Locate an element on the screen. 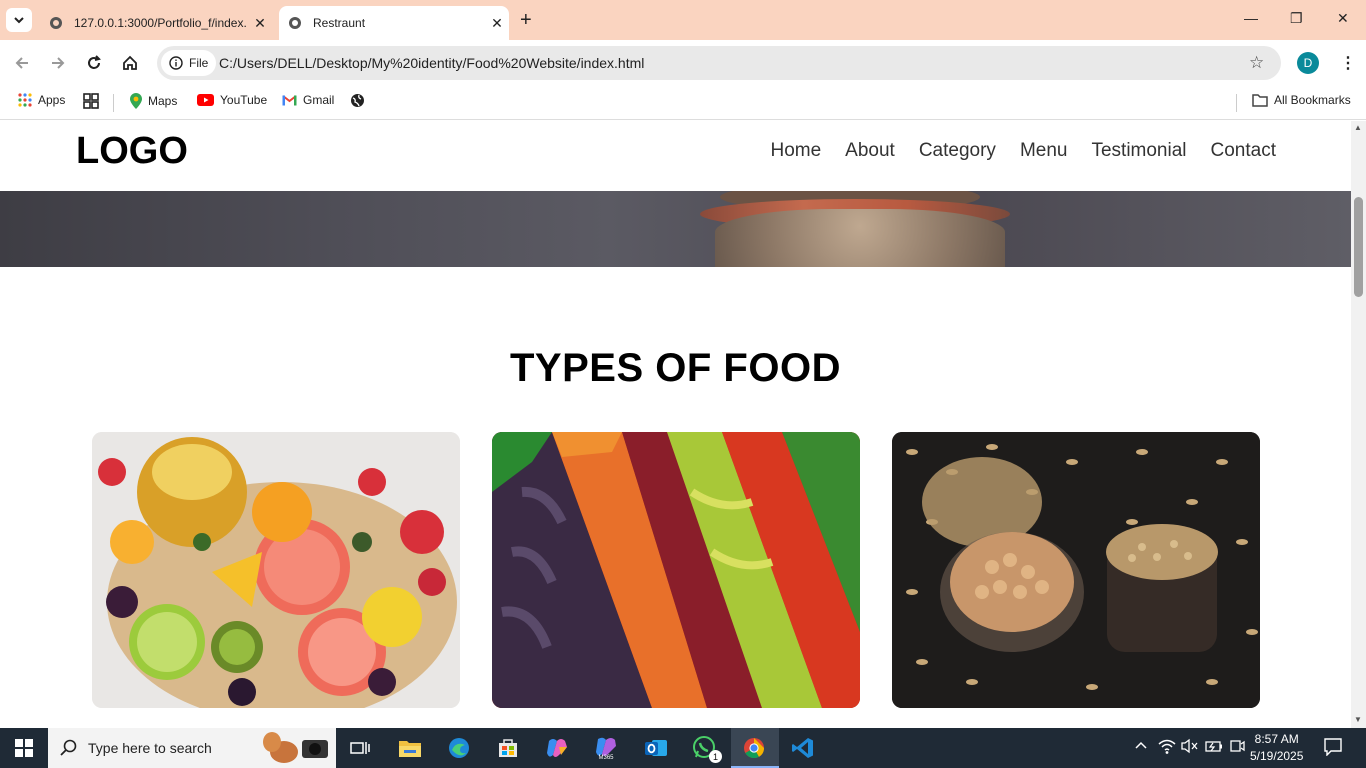 The width and height of the screenshot is (1366, 768). start-button is located at coordinates (24, 748).